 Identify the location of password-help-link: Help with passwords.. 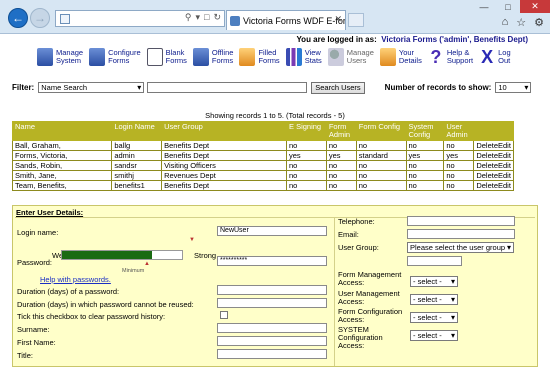
(75, 279).